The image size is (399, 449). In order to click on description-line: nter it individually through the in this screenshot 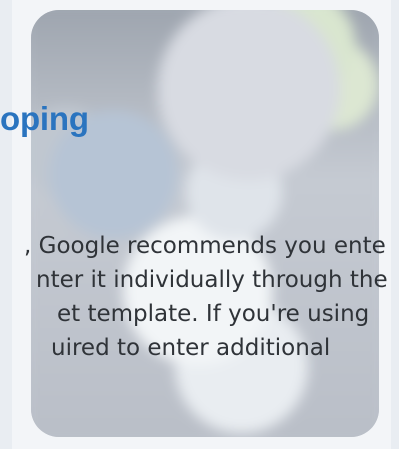, I will do `click(212, 280)`.